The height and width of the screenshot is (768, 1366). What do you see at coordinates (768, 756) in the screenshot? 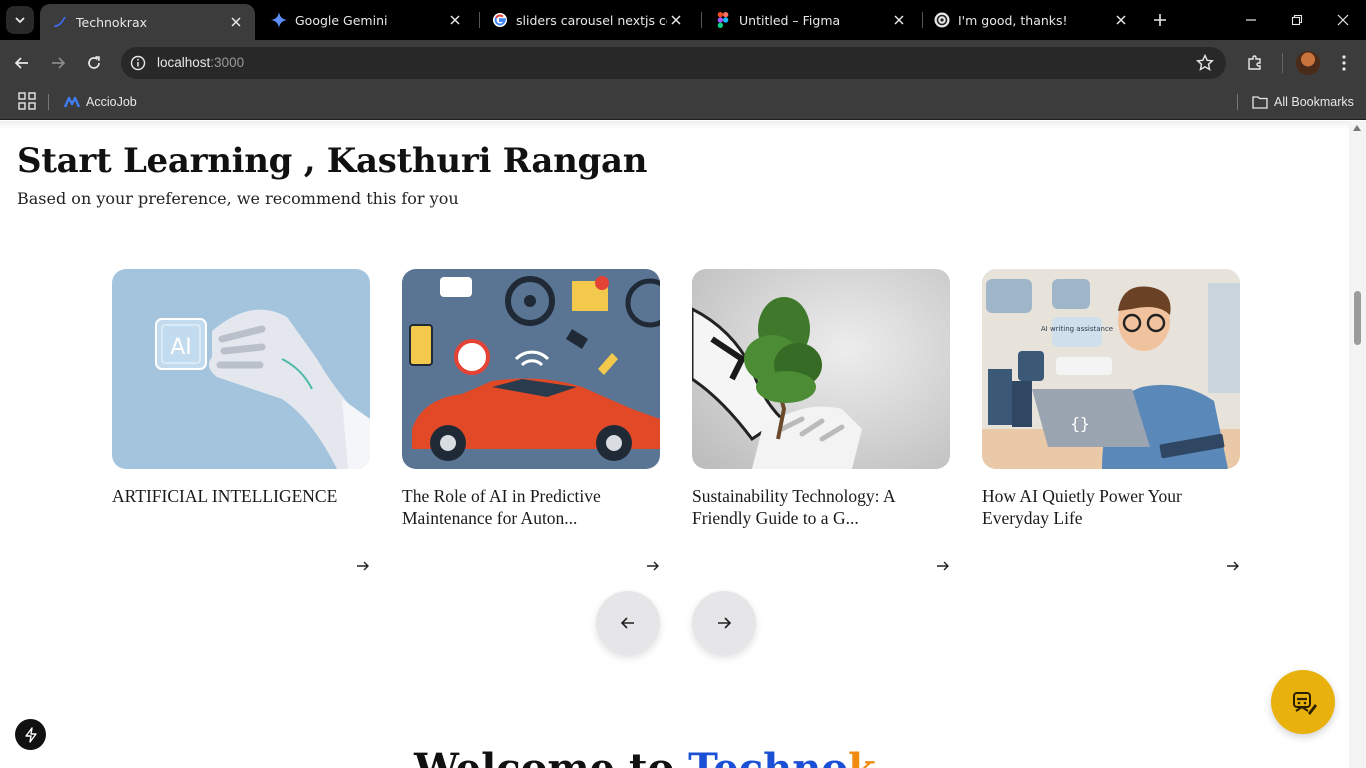
I see `brand-name-part1: Techno` at bounding box center [768, 756].